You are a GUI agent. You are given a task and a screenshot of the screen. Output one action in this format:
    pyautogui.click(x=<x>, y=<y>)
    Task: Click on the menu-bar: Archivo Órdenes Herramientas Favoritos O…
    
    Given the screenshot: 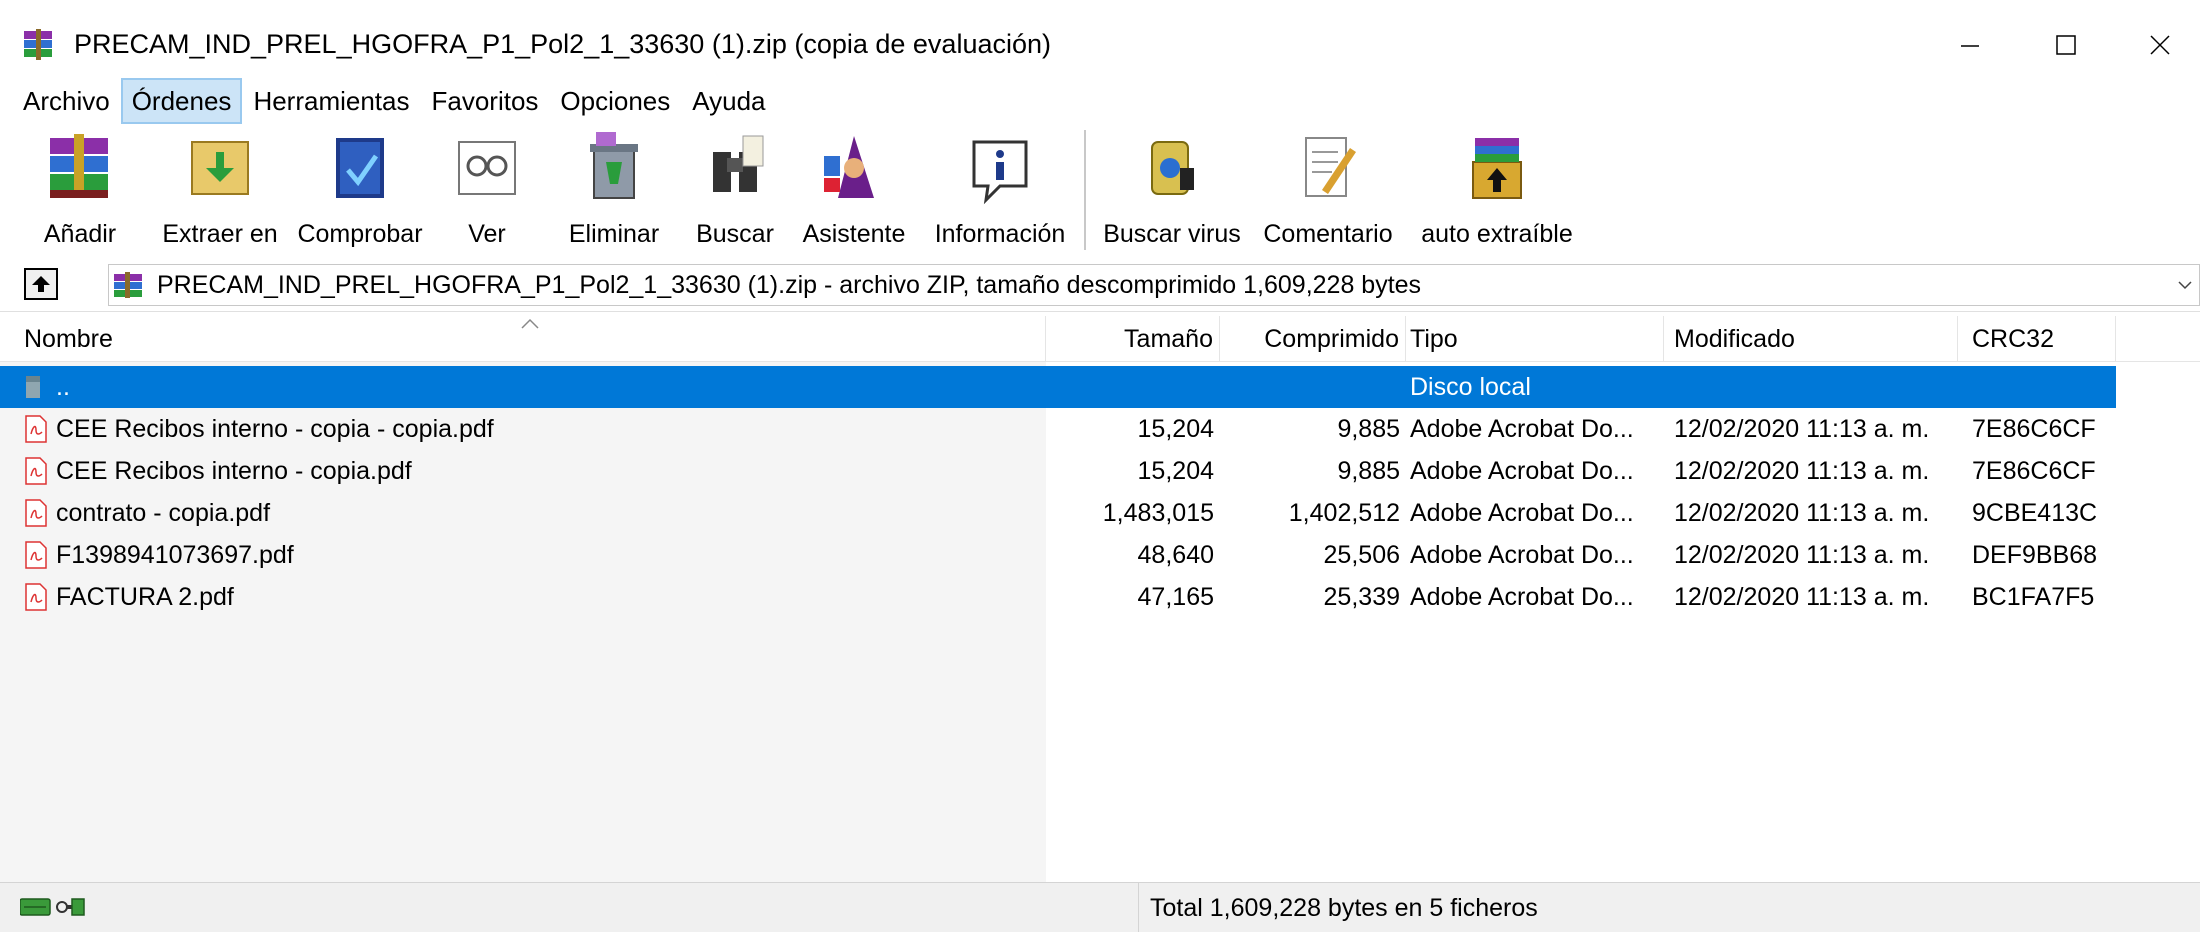 What is the action you would take?
    pyautogui.click(x=1100, y=101)
    